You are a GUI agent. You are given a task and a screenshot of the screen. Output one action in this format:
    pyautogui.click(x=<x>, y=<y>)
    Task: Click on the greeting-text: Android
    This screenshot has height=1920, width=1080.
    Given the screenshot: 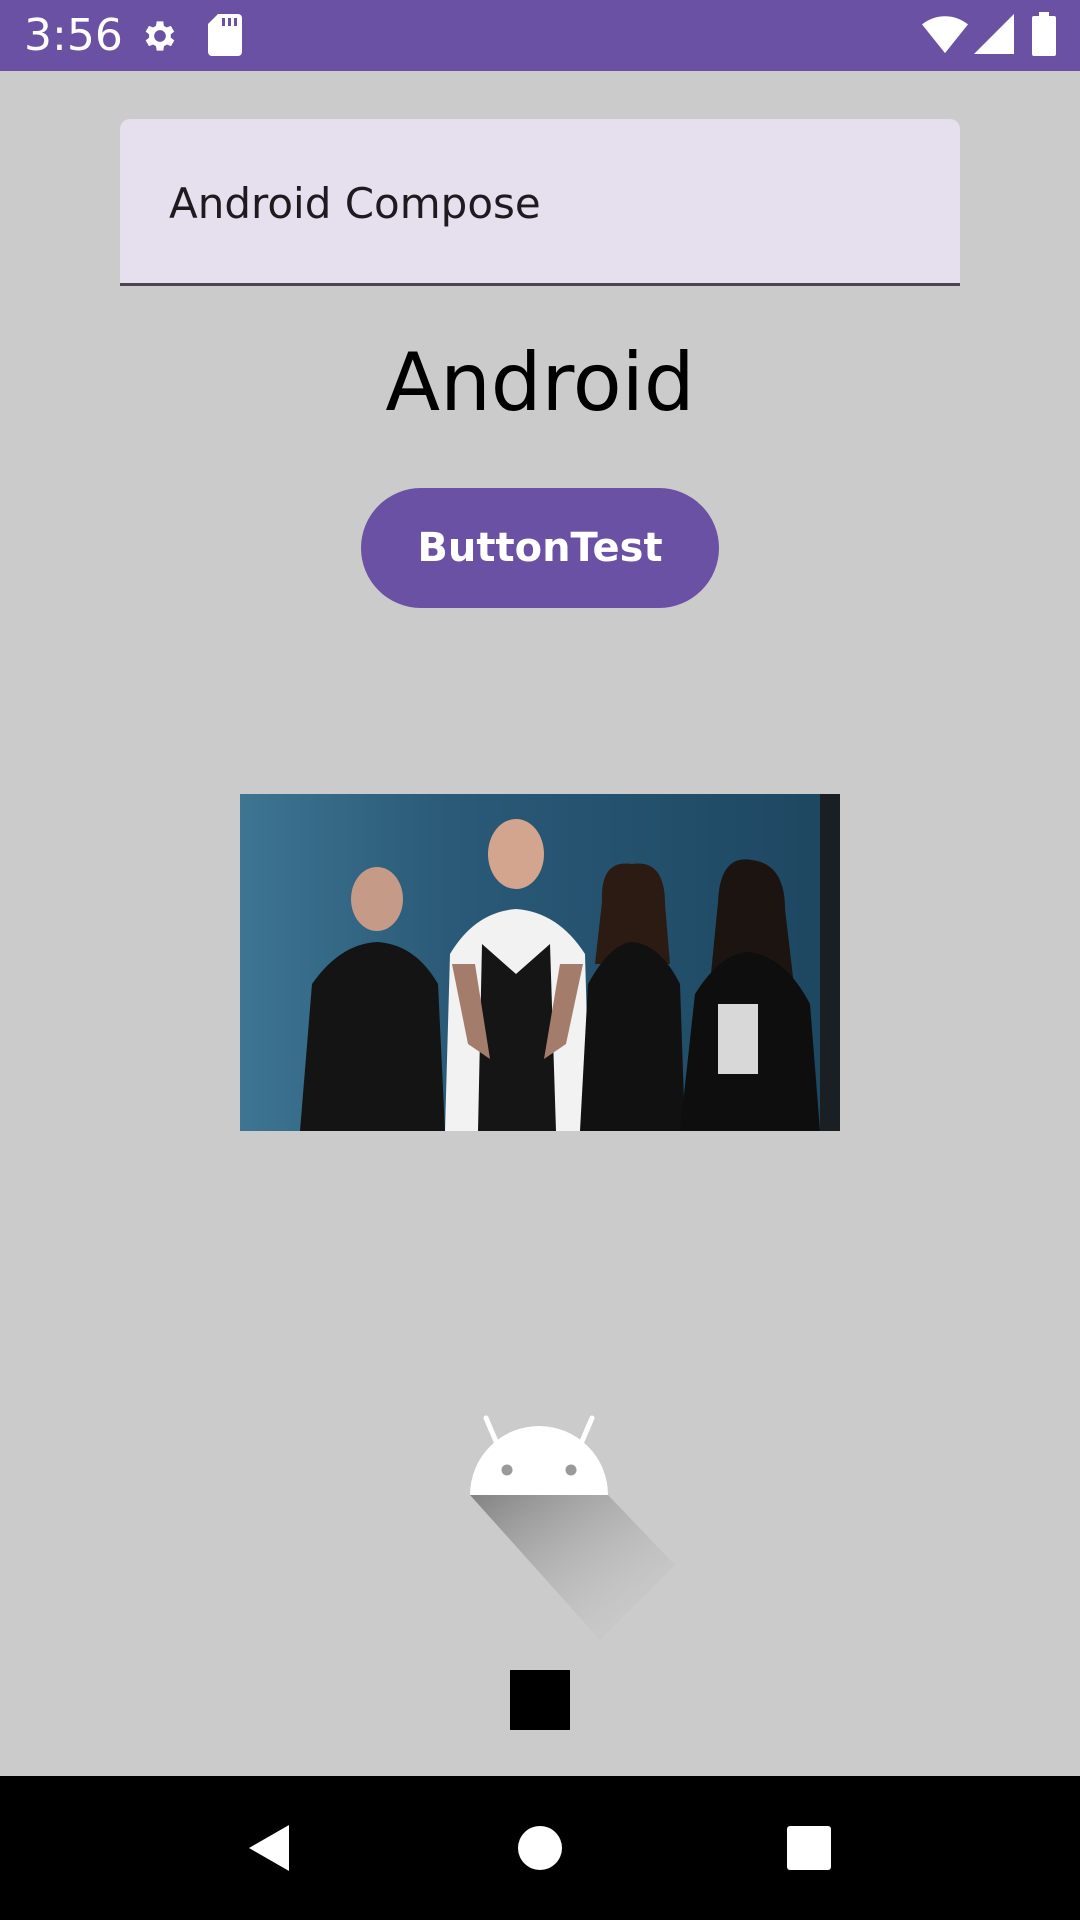 What is the action you would take?
    pyautogui.click(x=540, y=382)
    